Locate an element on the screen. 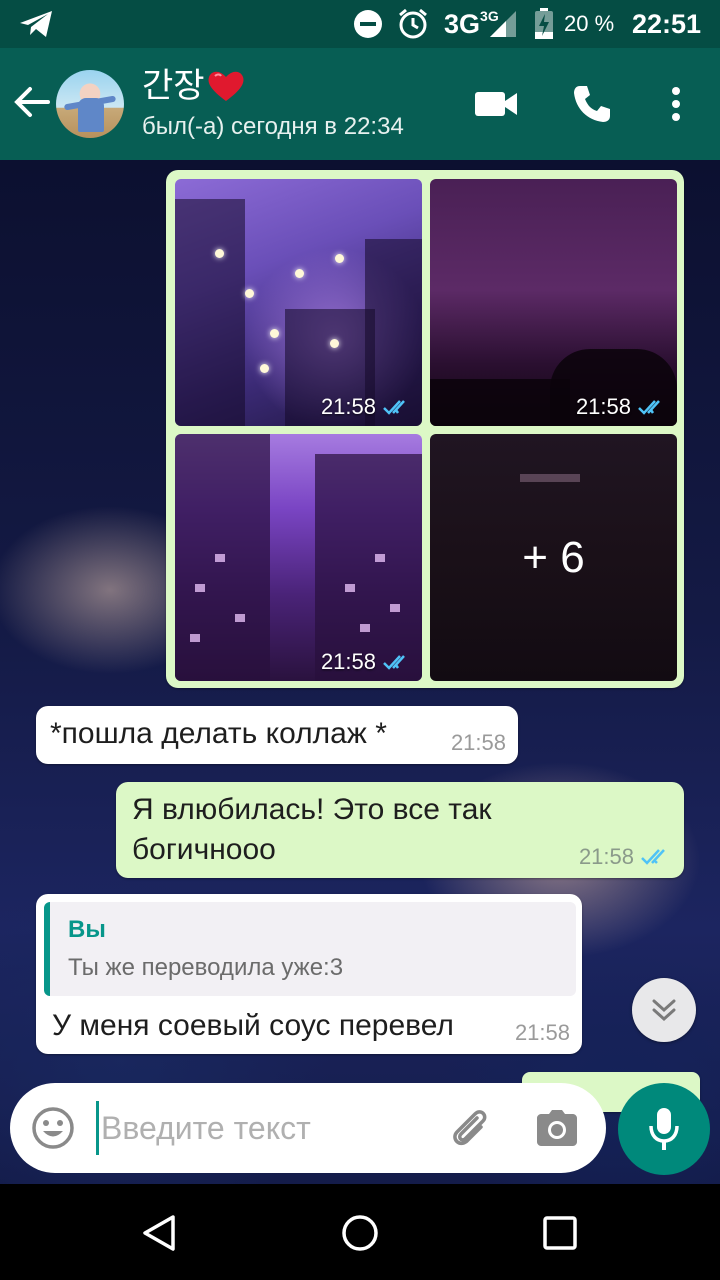  nav-back-icon is located at coordinates (159, 1233).